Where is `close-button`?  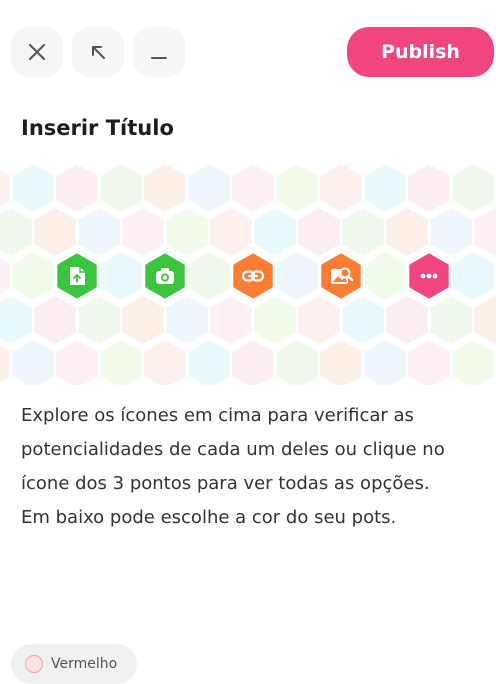 close-button is located at coordinates (37, 52).